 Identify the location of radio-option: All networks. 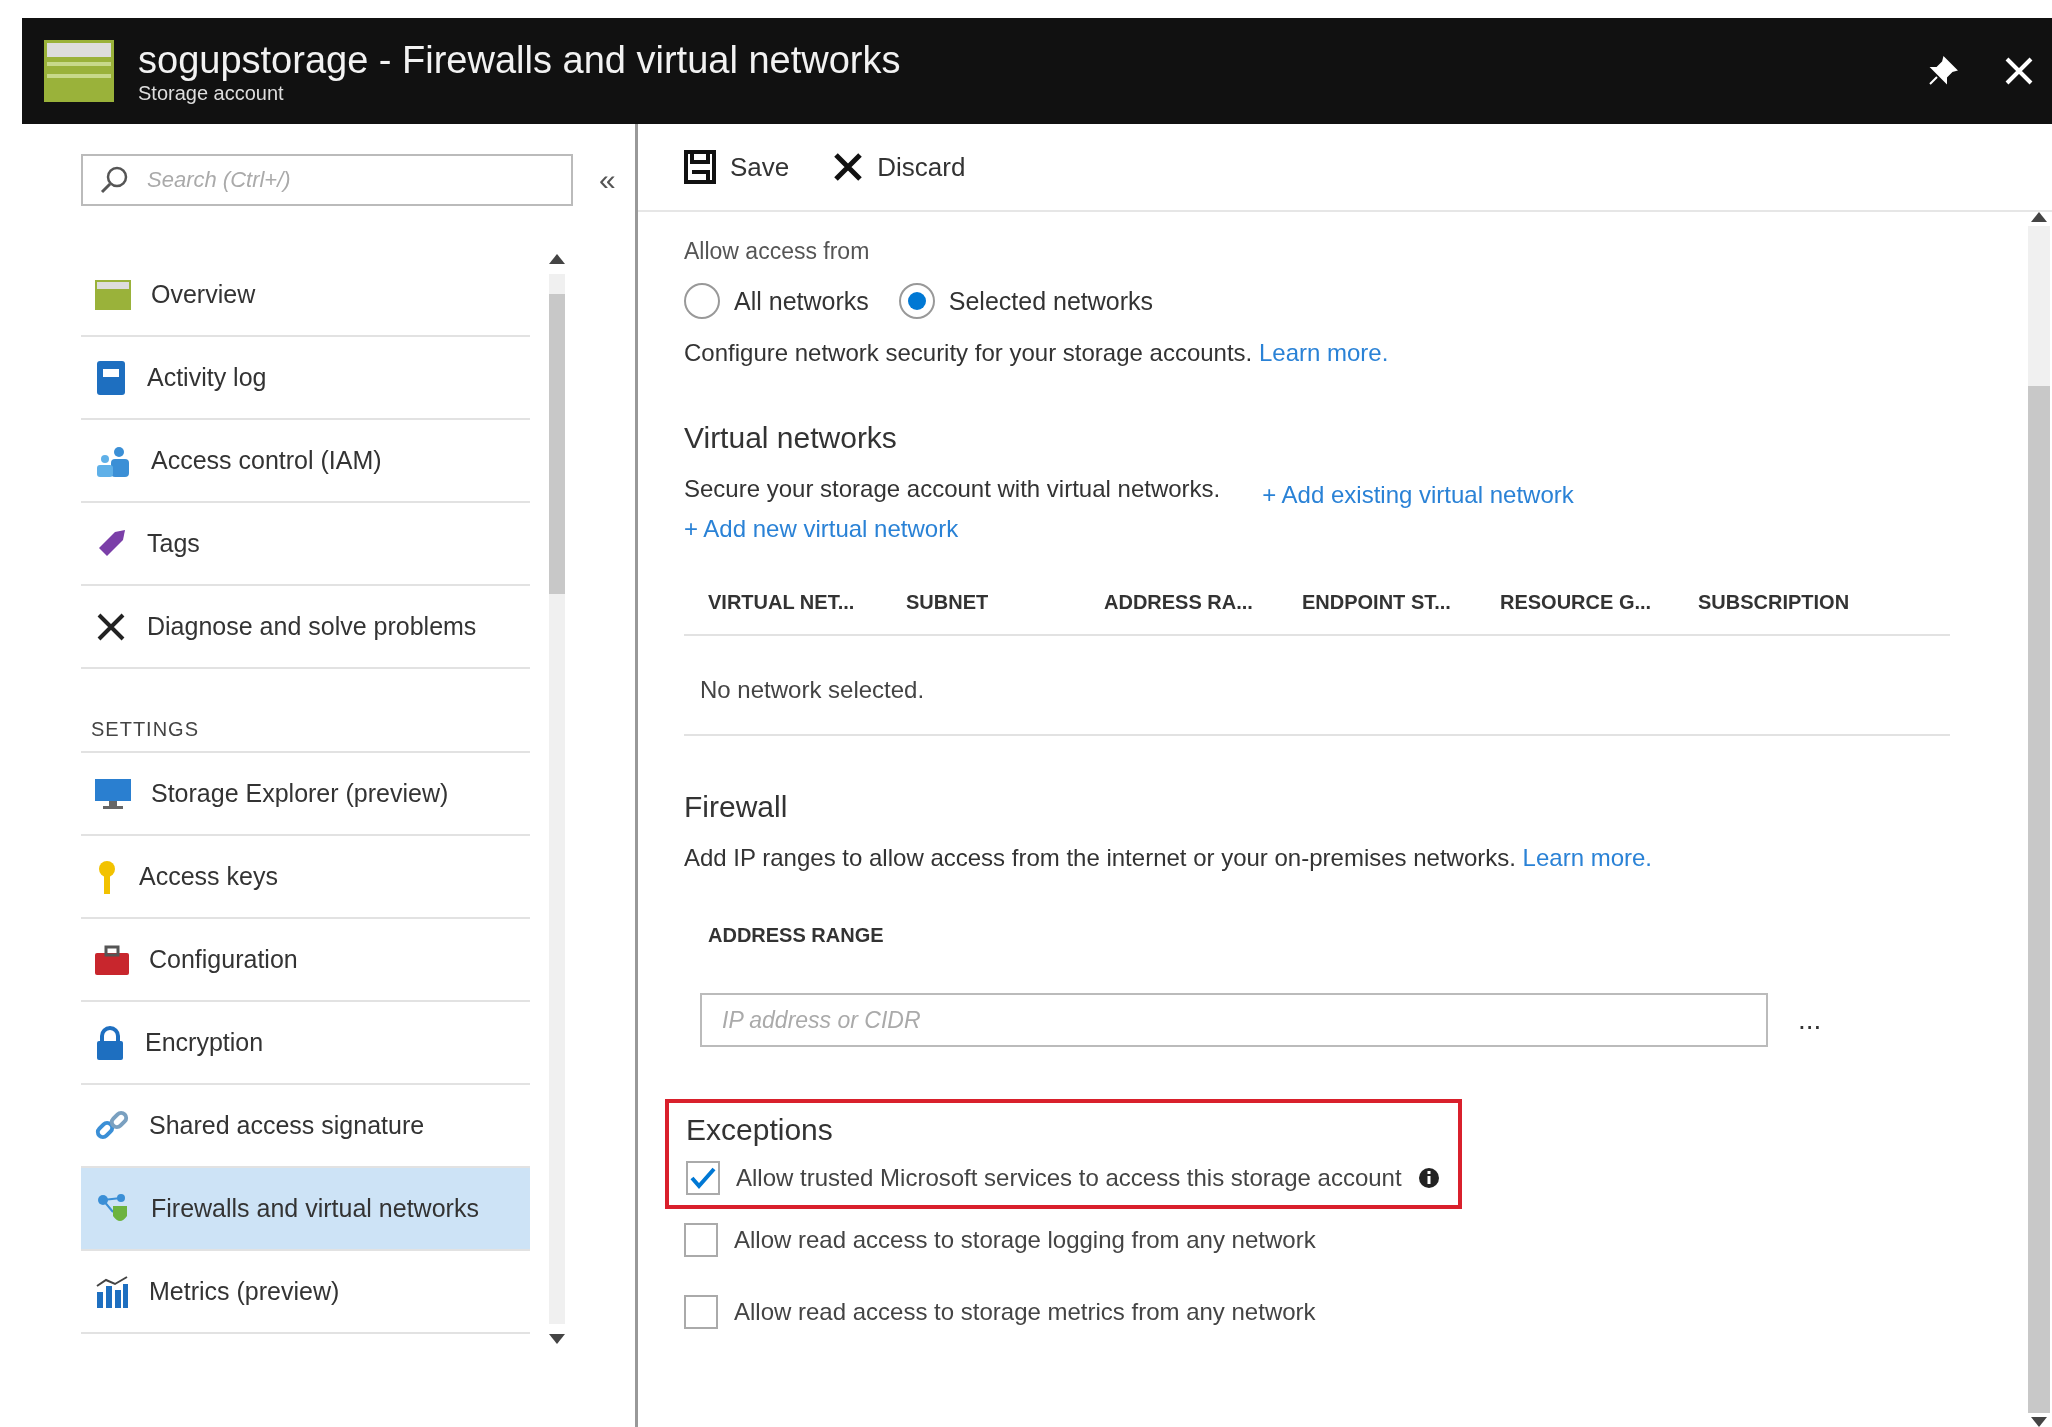
(776, 301).